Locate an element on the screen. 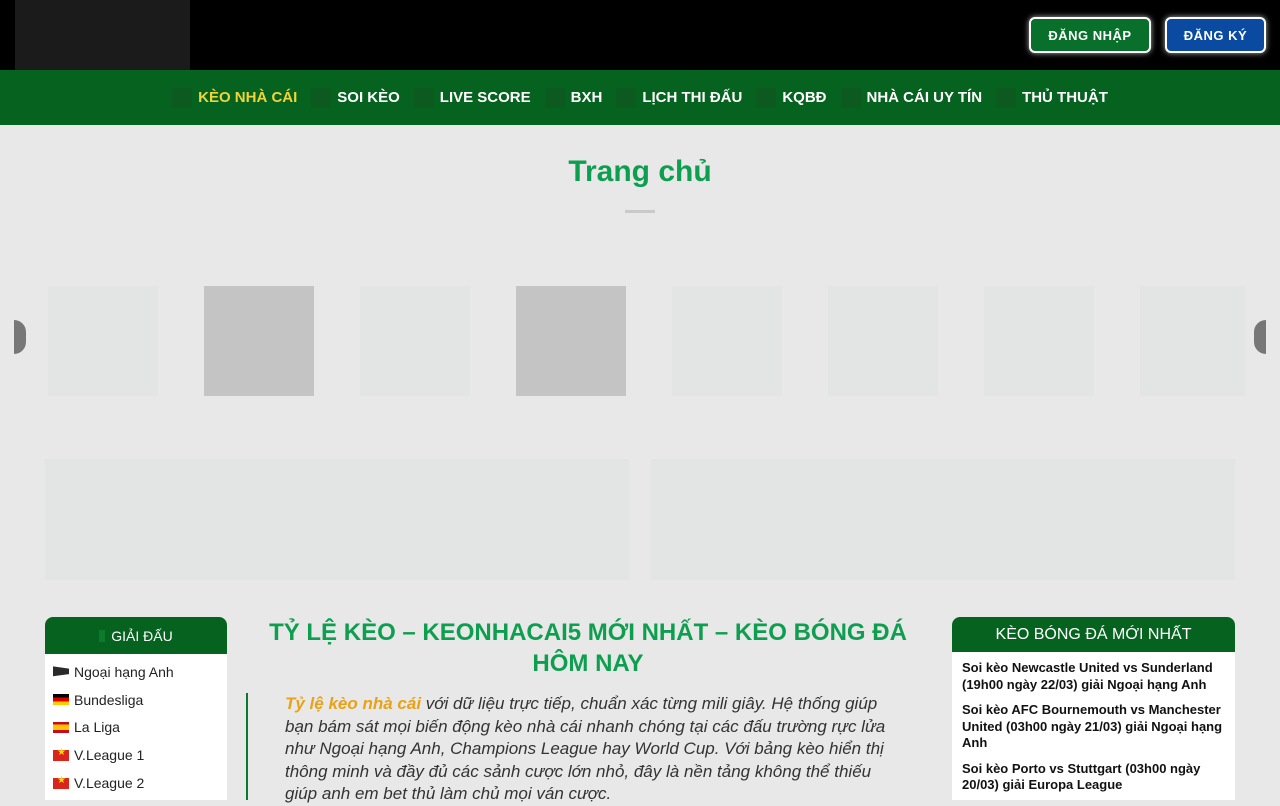  intro-highlight-link: Tỷ lệ kèo nhà cái is located at coordinates (353, 703).